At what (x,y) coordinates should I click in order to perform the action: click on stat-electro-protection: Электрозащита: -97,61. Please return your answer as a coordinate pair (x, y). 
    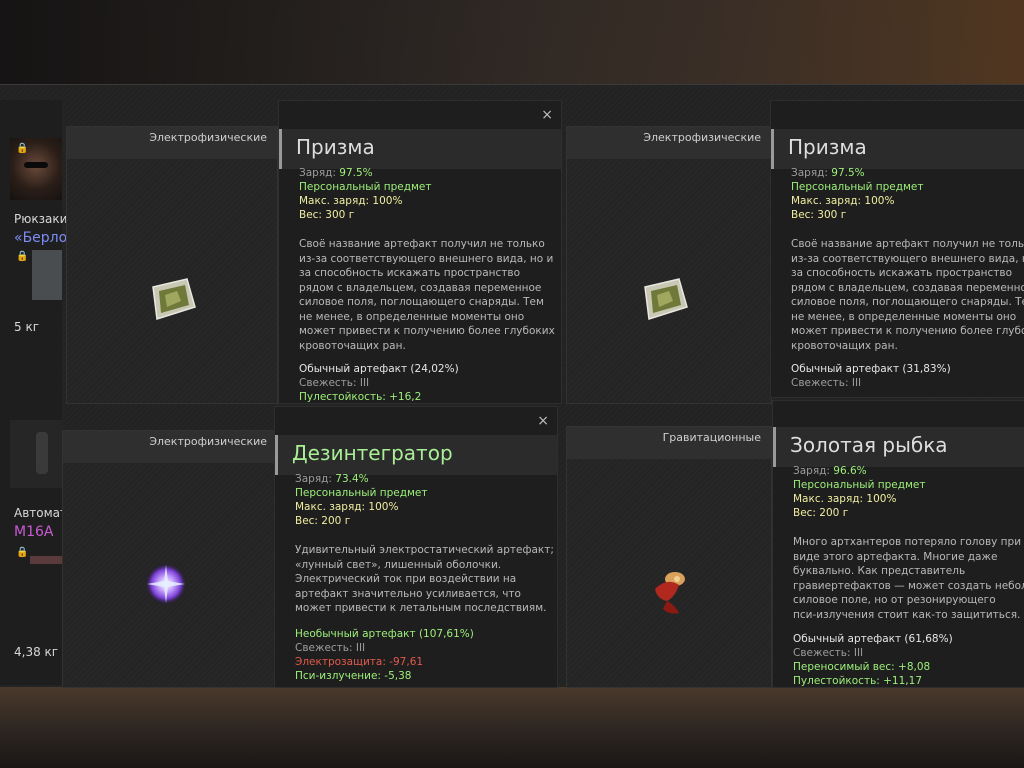
    Looking at the image, I should click on (359, 662).